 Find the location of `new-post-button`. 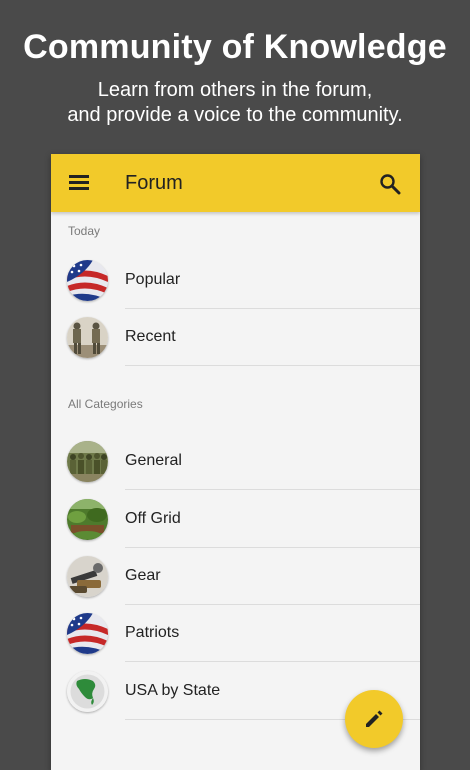

new-post-button is located at coordinates (374, 719).